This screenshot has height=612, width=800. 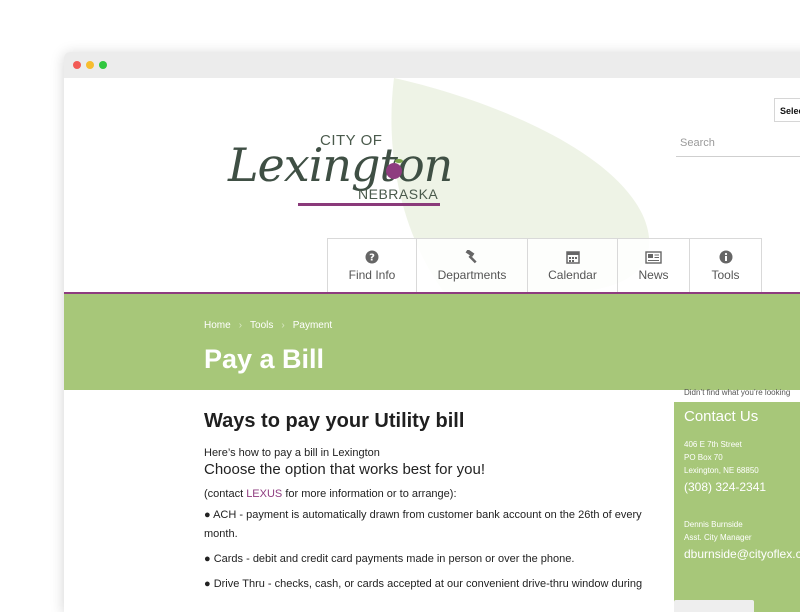 What do you see at coordinates (77, 65) in the screenshot?
I see `close-window-button` at bounding box center [77, 65].